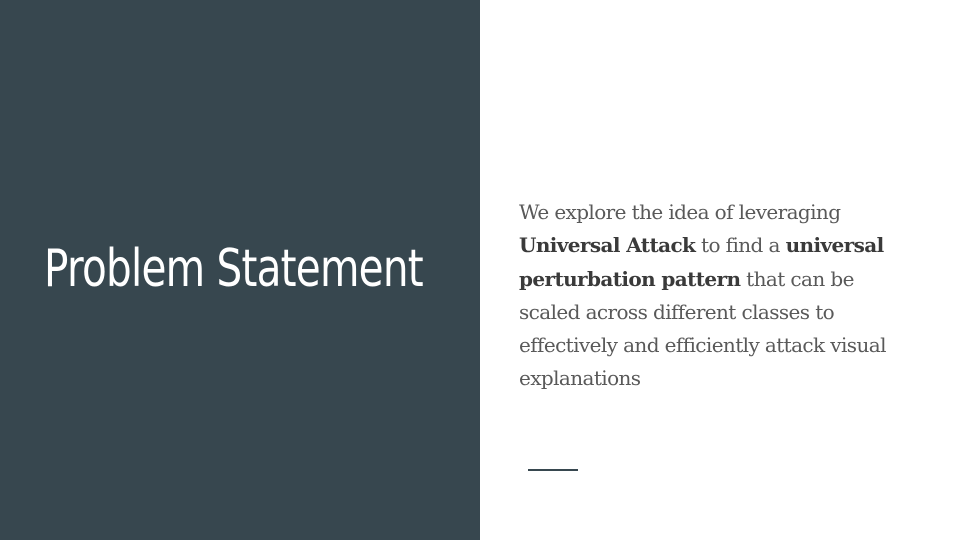  What do you see at coordinates (680, 212) in the screenshot?
I see `body-text-segment: We explore the idea of leveraging` at bounding box center [680, 212].